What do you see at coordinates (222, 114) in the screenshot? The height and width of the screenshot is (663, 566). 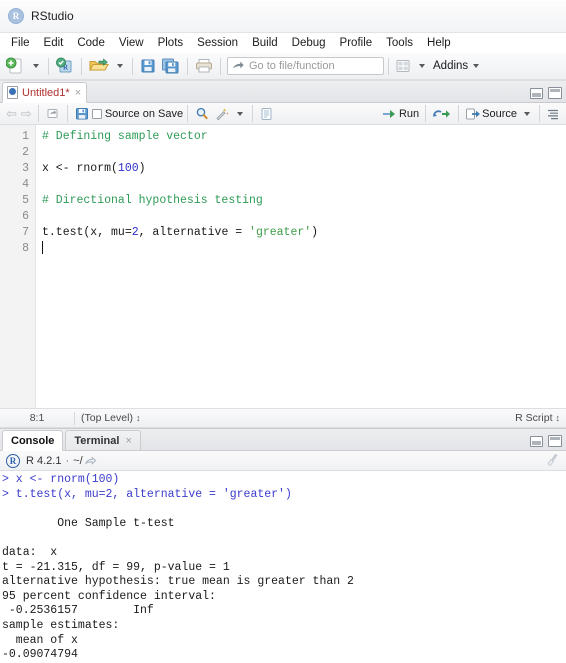 I see `code-tools-button` at bounding box center [222, 114].